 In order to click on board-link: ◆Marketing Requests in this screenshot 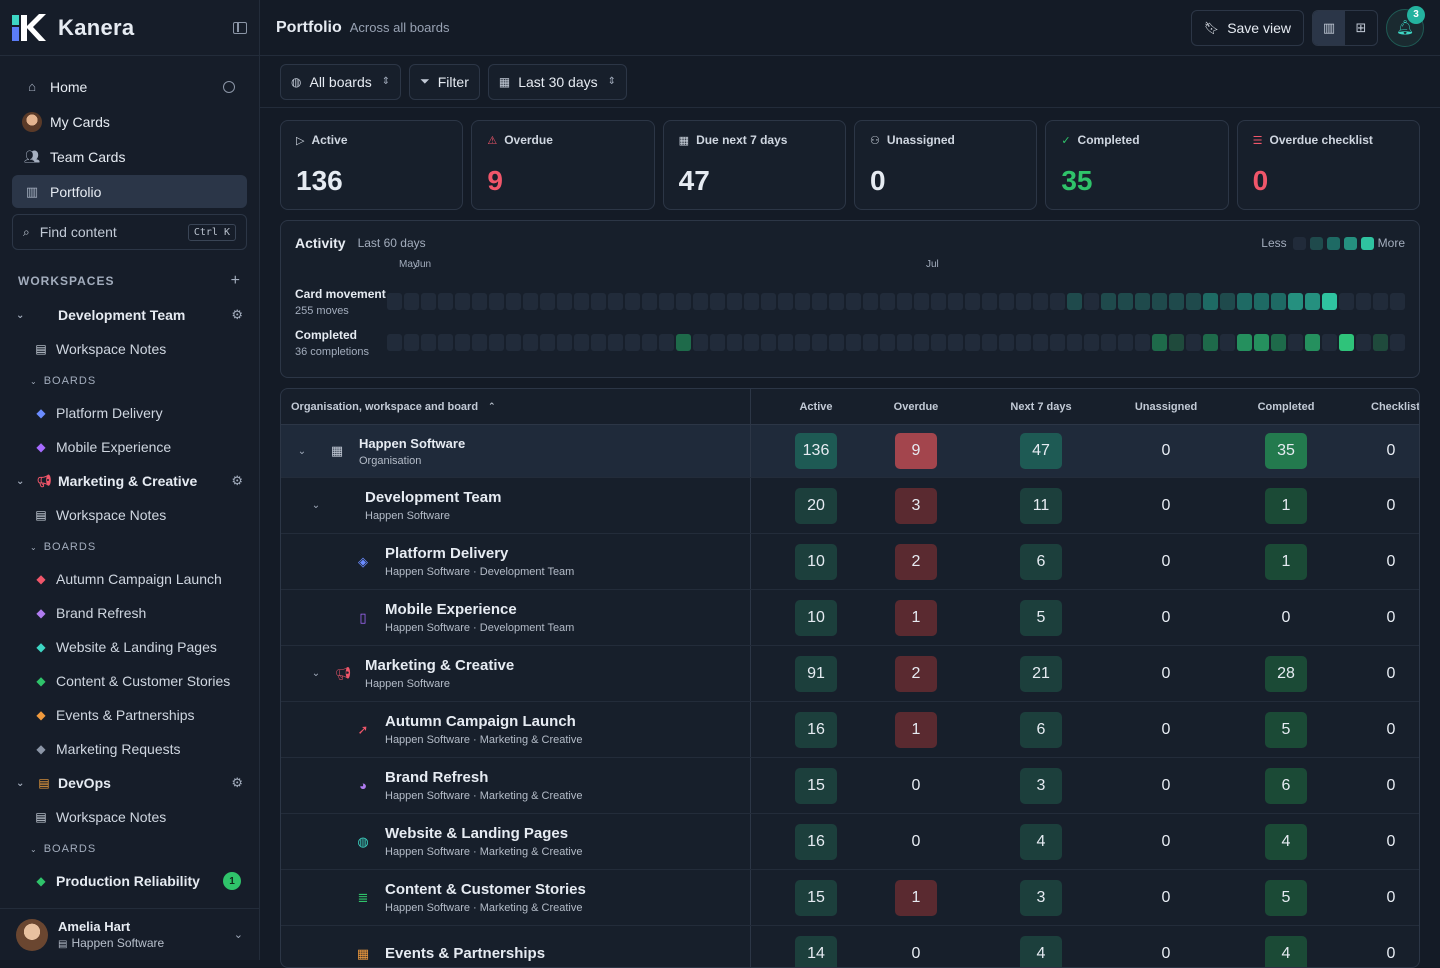, I will do `click(129, 749)`.